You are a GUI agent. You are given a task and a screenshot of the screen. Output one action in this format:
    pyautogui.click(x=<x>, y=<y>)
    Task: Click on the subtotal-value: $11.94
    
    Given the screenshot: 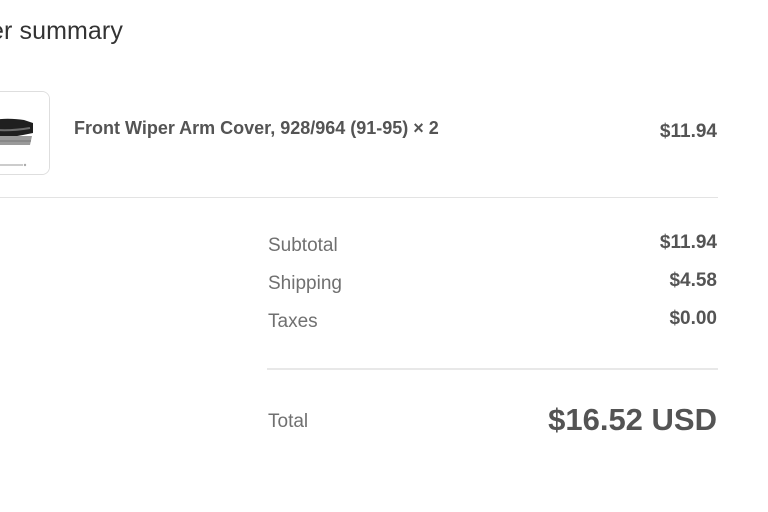 What is the action you would take?
    pyautogui.click(x=688, y=242)
    